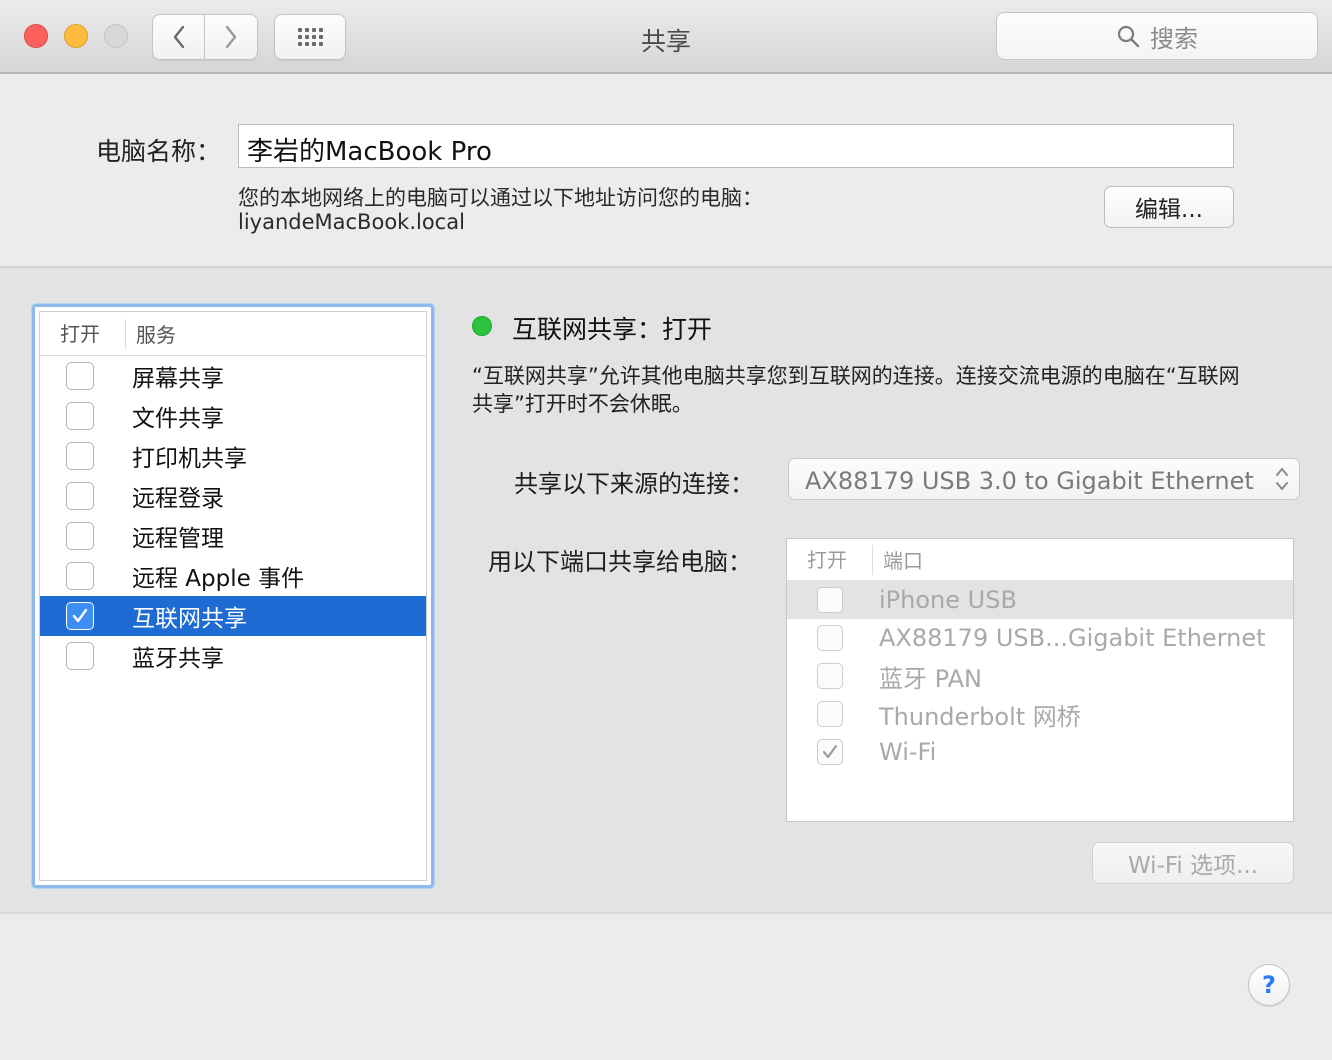 Image resolution: width=1332 pixels, height=1060 pixels. Describe the element at coordinates (178, 379) in the screenshot. I see `service-label: 屏幕共享` at that location.